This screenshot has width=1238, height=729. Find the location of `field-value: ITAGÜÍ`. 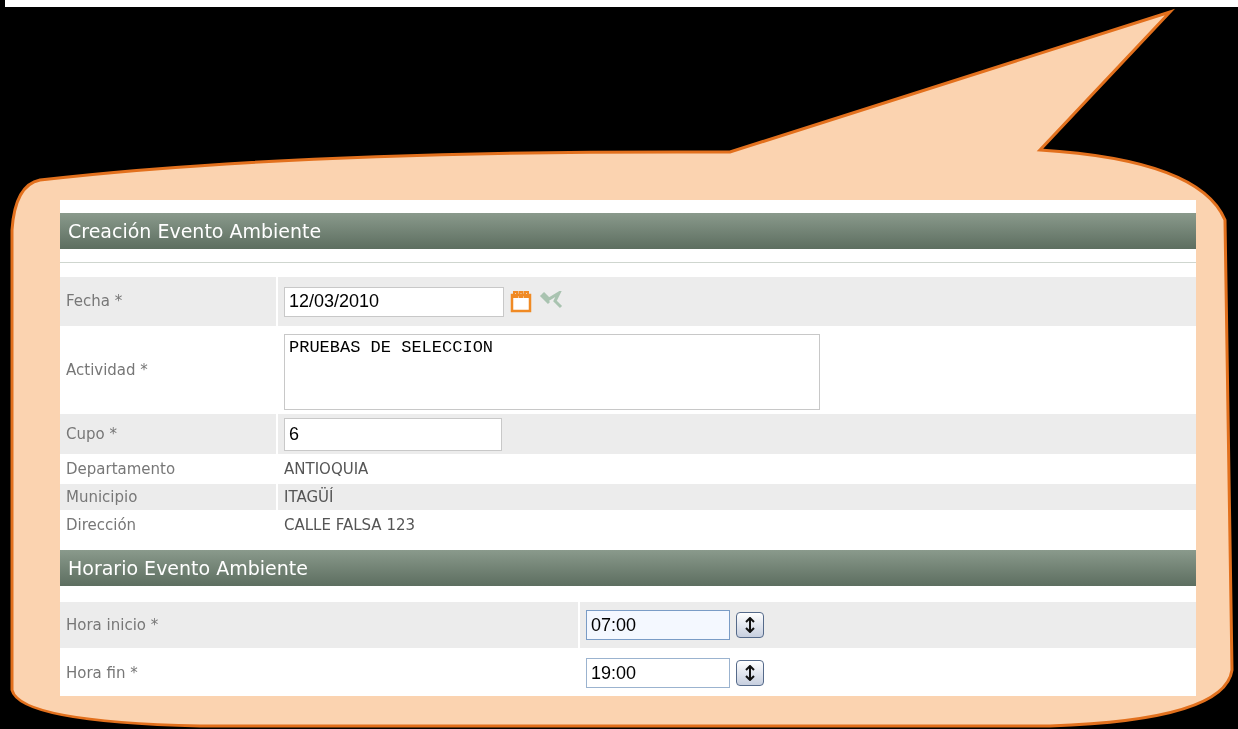

field-value: ITAGÜÍ is located at coordinates (309, 497).